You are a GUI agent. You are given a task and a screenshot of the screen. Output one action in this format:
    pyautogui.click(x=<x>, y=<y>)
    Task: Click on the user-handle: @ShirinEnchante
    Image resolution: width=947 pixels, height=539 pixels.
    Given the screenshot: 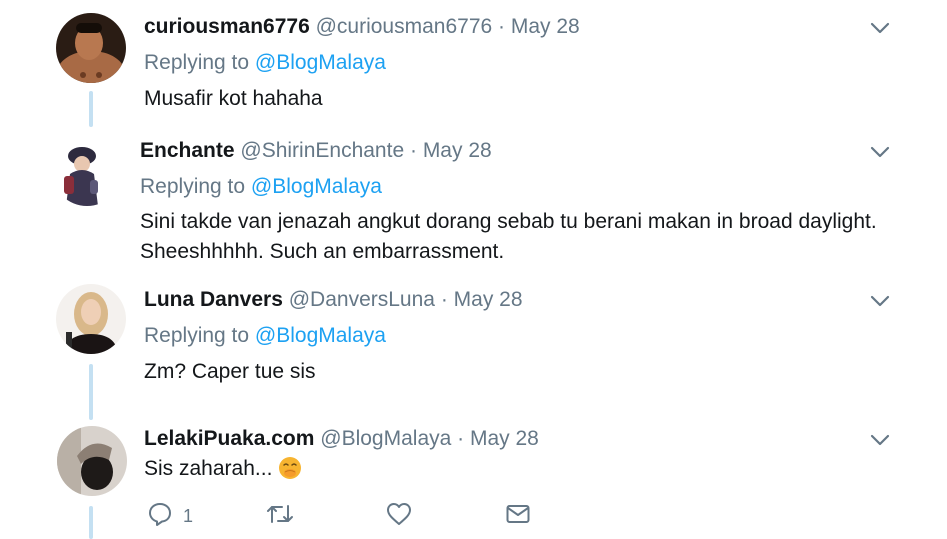 What is the action you would take?
    pyautogui.click(x=322, y=150)
    